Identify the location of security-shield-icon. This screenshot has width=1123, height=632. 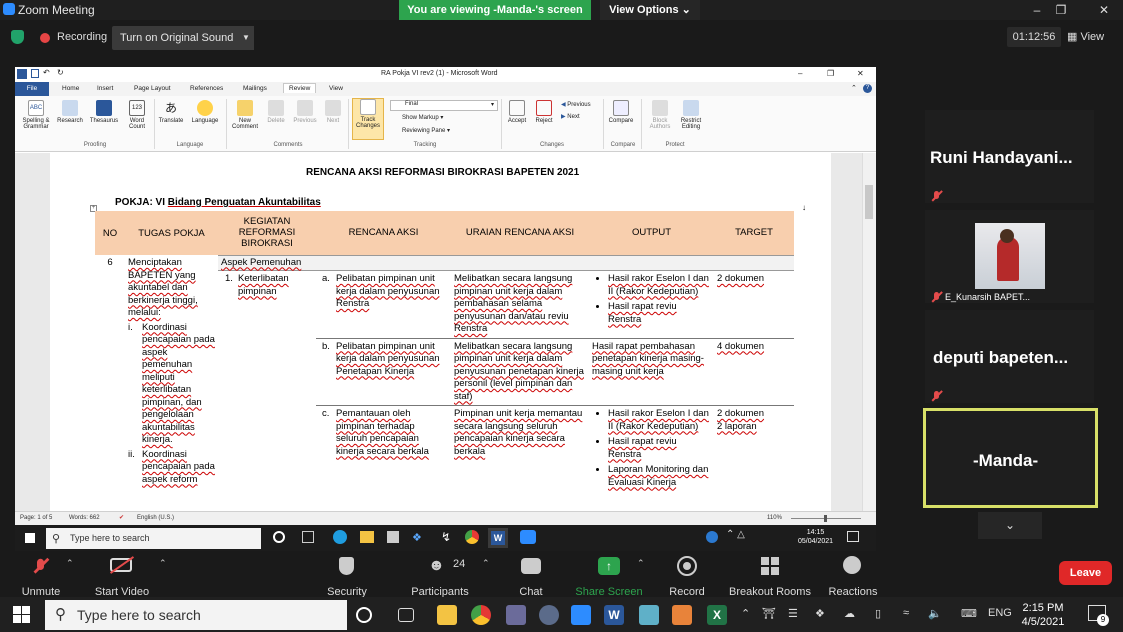
(17, 37).